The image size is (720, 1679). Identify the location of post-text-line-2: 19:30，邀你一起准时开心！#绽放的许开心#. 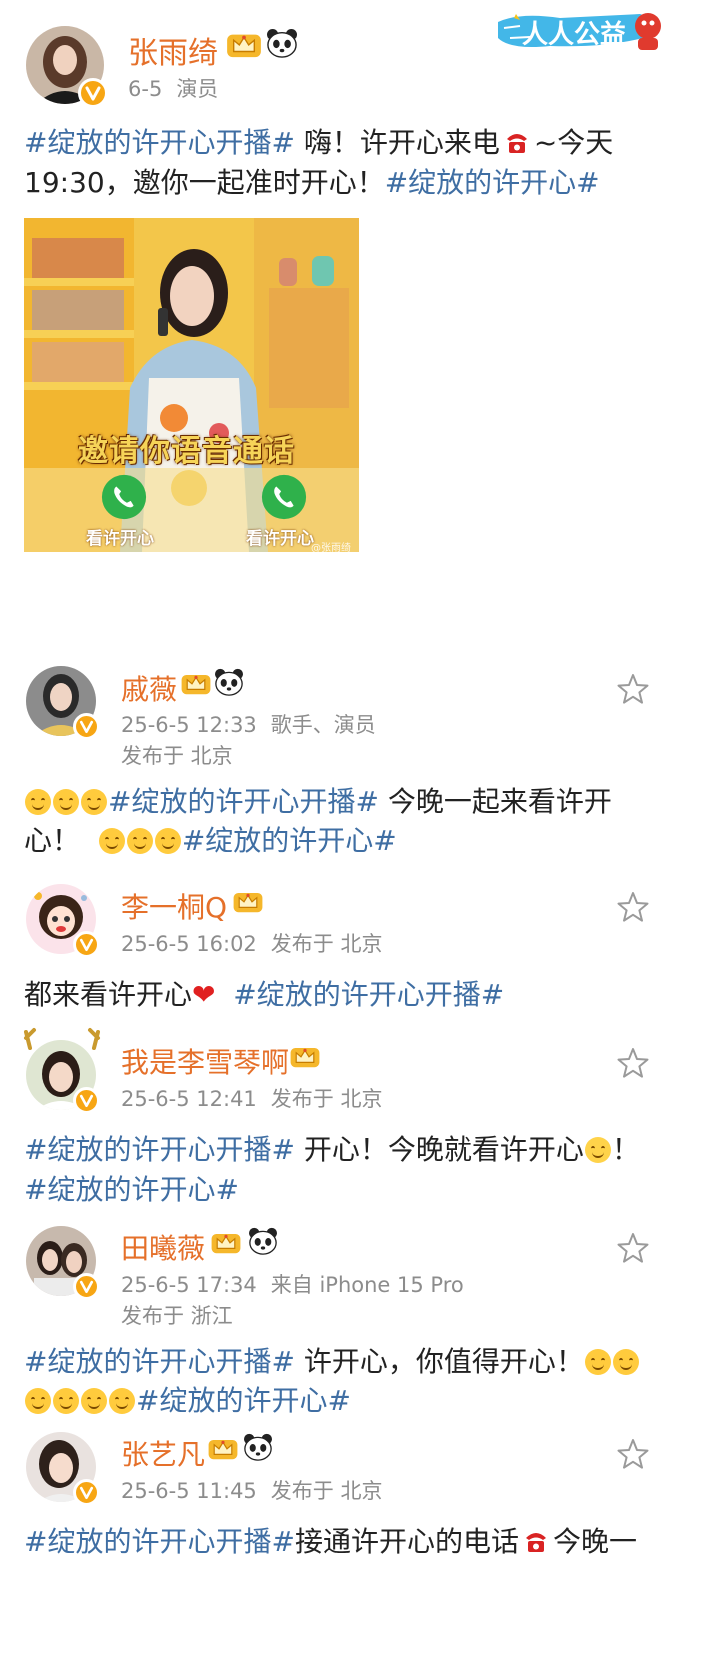
(312, 182).